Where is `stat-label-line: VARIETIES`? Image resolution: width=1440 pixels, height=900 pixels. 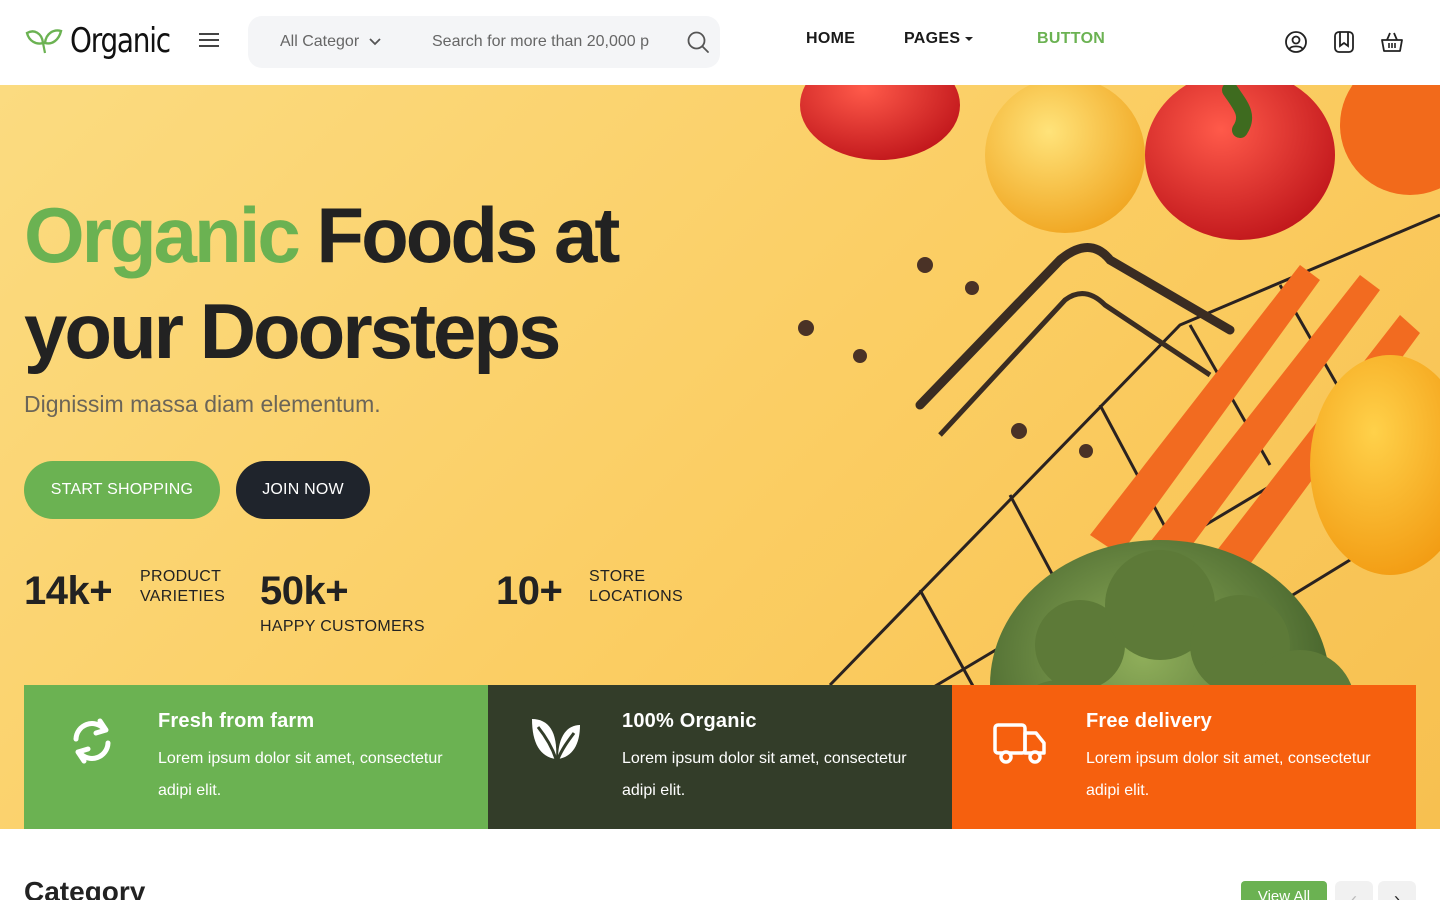 stat-label-line: VARIETIES is located at coordinates (183, 596).